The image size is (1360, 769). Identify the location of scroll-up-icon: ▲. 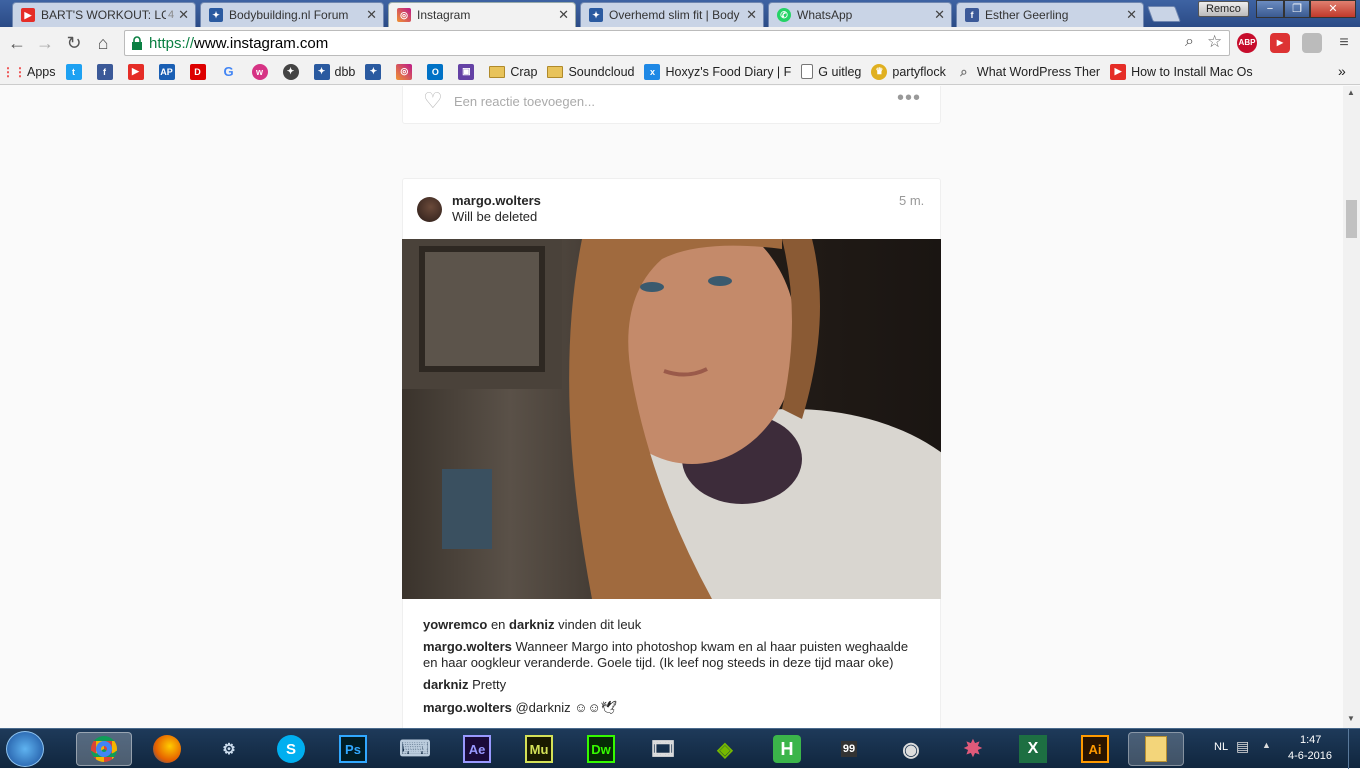
(1351, 92).